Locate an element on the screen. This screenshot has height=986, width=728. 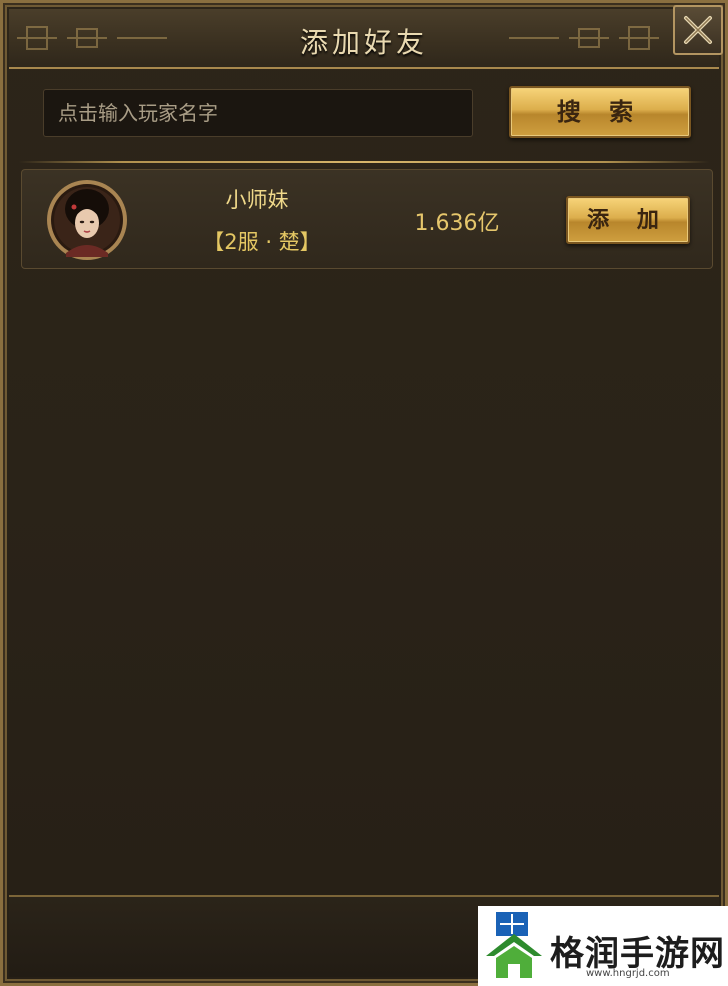
close-button is located at coordinates (698, 30).